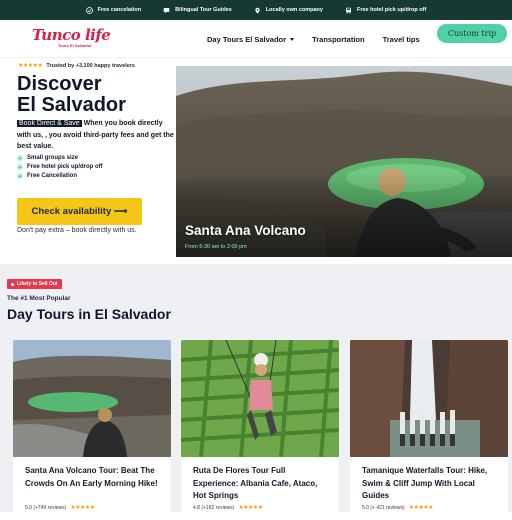 This screenshot has height=520, width=512. What do you see at coordinates (119, 10) in the screenshot?
I see `topbar-label: Free cancelation` at bounding box center [119, 10].